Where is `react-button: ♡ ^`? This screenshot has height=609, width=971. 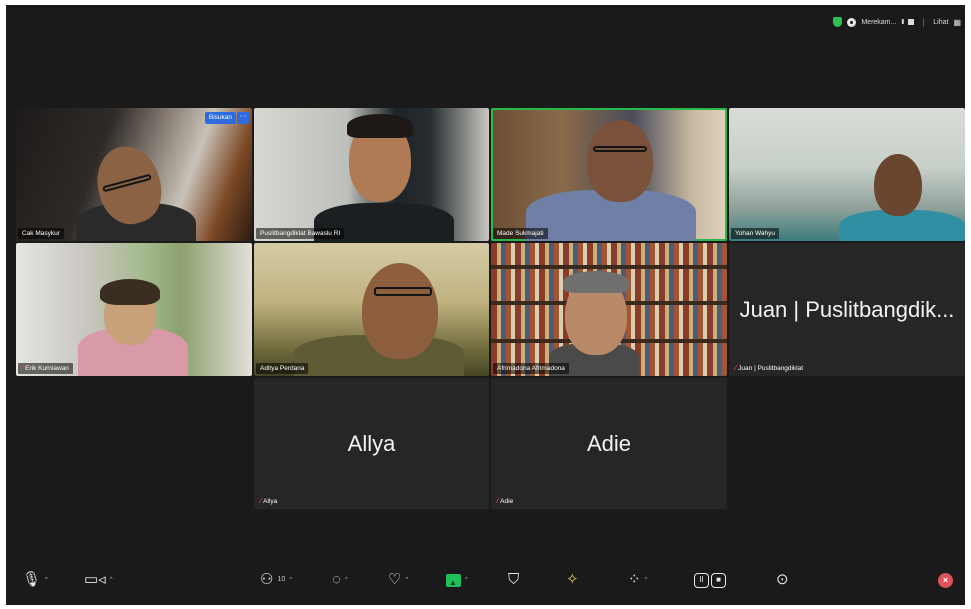
react-button: ♡ ^ is located at coordinates (398, 580).